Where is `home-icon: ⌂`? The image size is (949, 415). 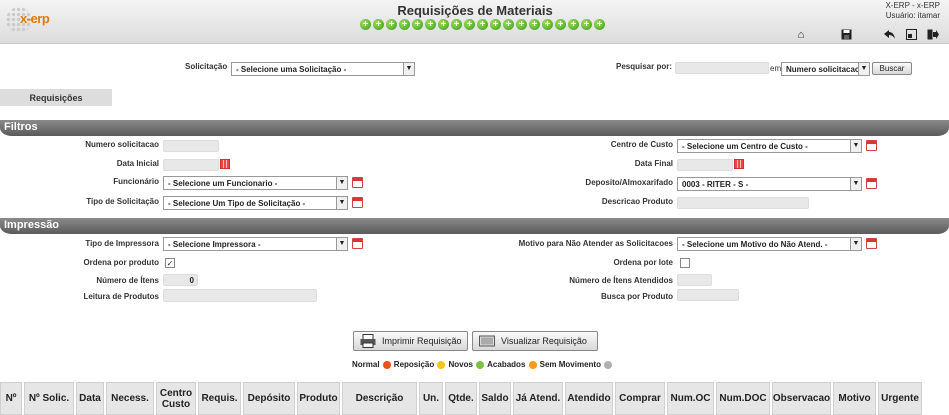 home-icon: ⌂ is located at coordinates (801, 35).